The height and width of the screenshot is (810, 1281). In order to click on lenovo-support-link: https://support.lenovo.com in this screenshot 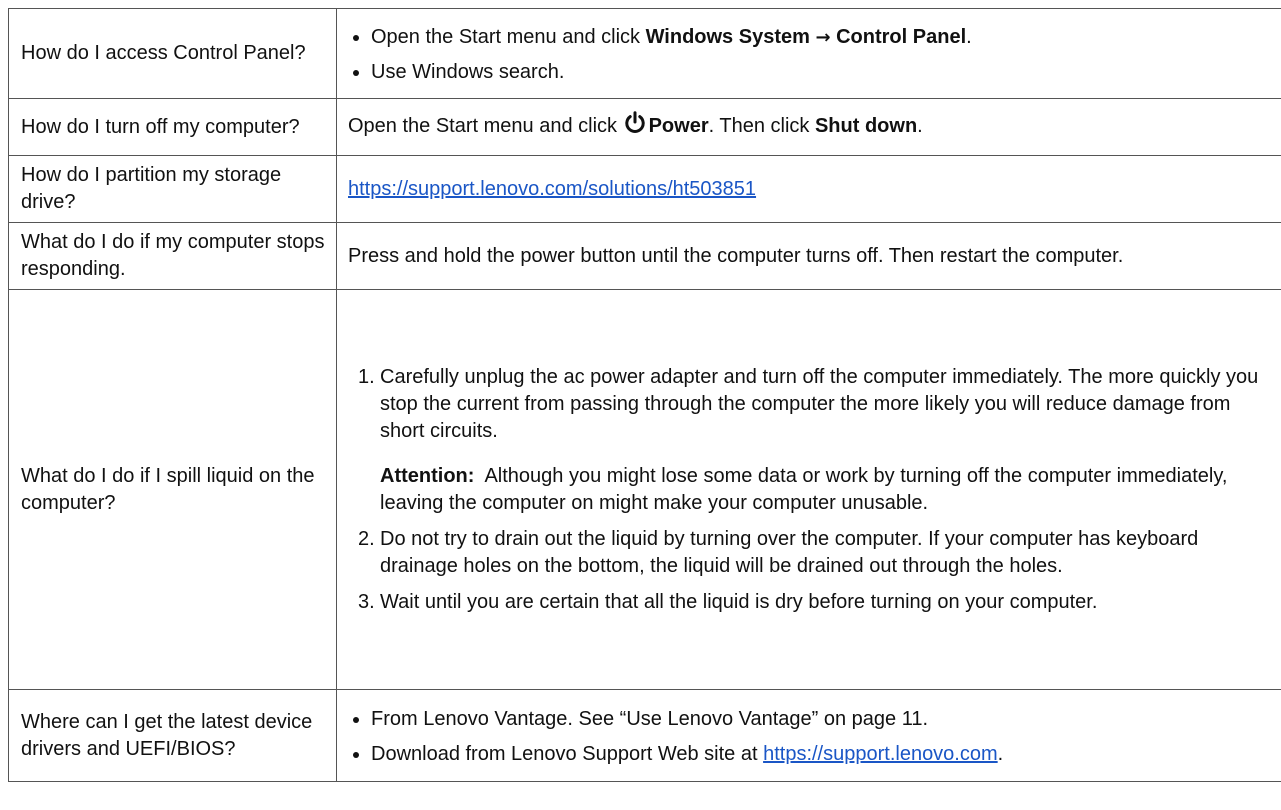, I will do `click(880, 754)`.